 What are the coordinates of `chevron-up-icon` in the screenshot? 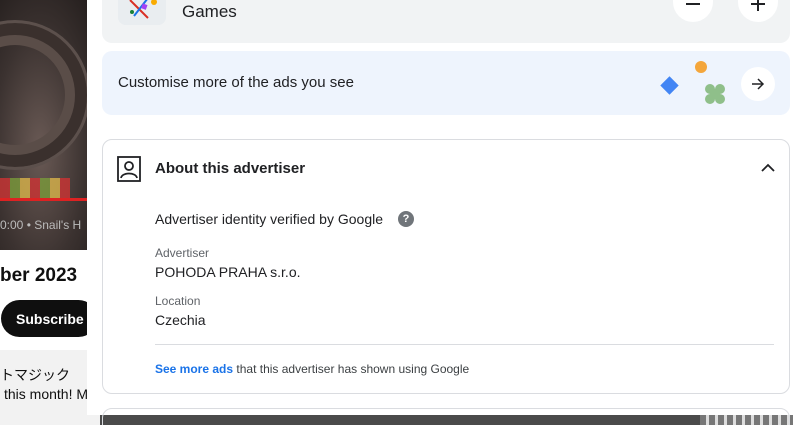 It's located at (768, 168).